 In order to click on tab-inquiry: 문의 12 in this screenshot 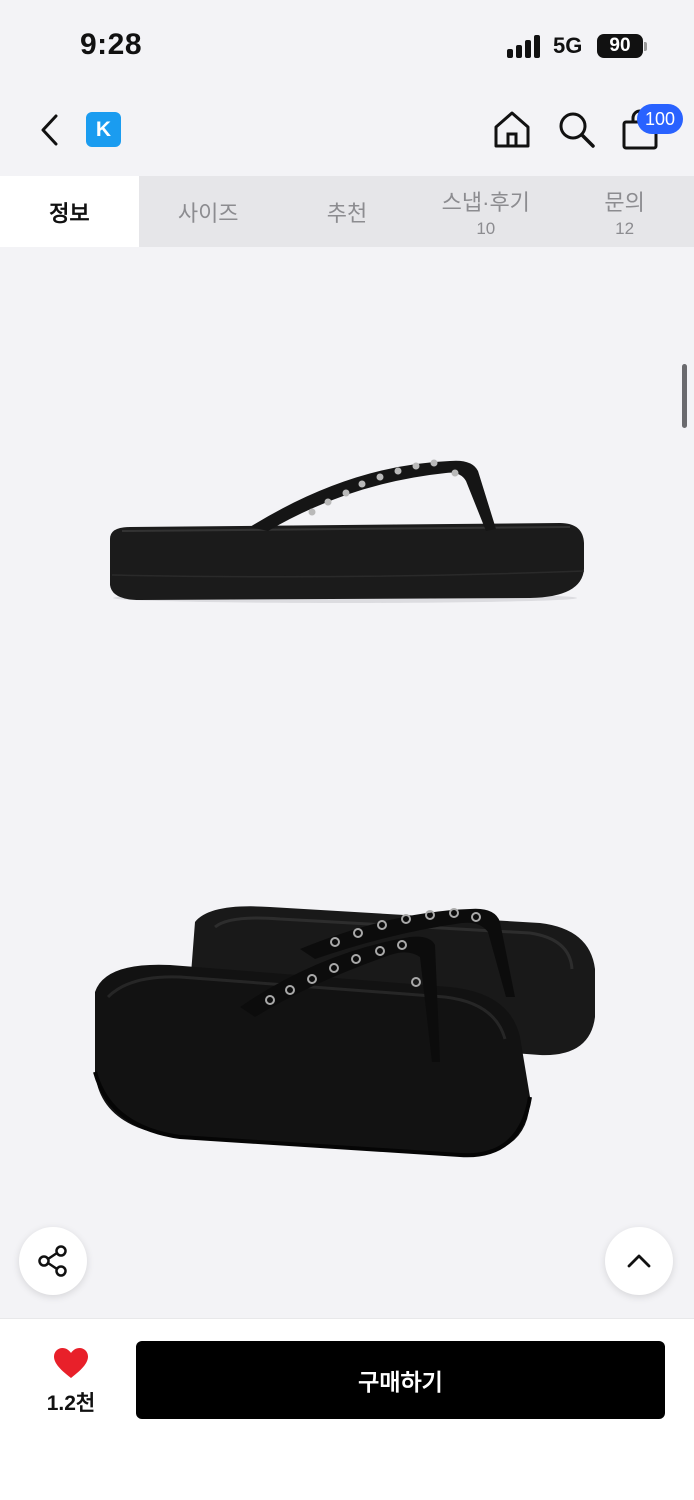, I will do `click(624, 211)`.